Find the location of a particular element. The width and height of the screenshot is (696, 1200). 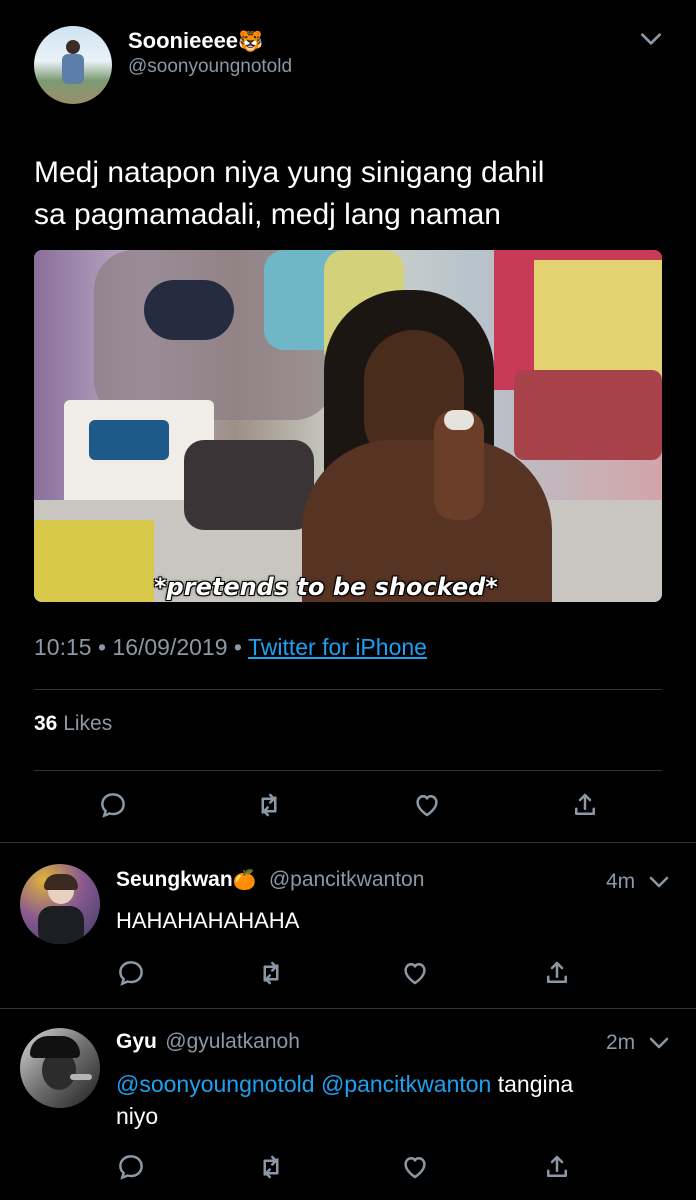

author-name-row: Soonieeee🐯 is located at coordinates (195, 41).